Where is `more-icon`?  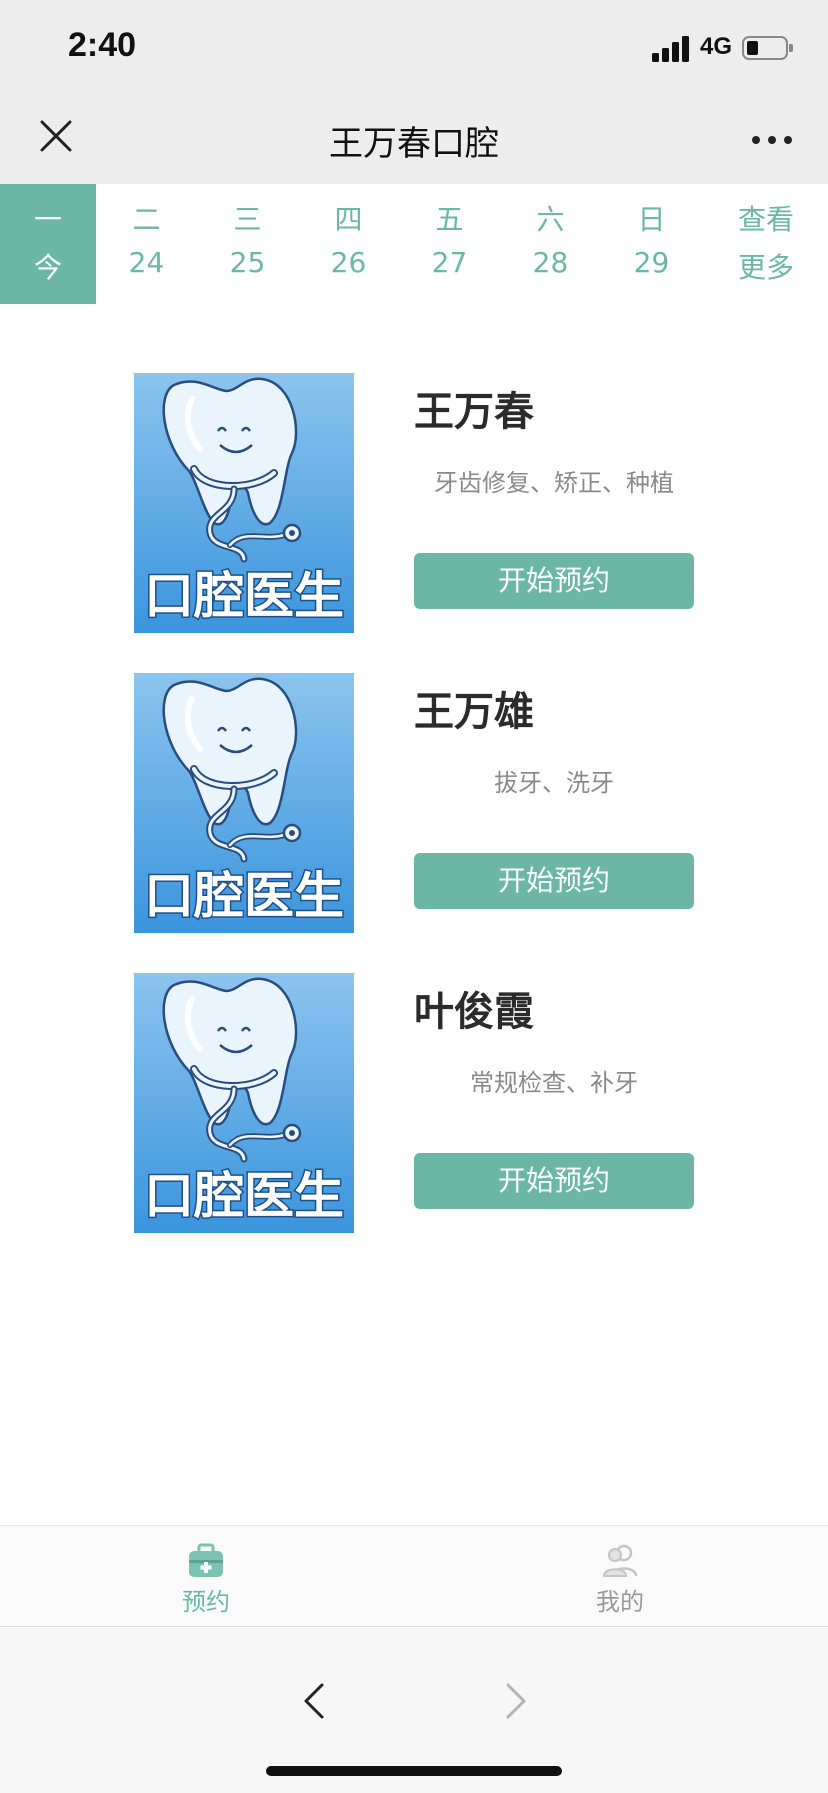
more-icon is located at coordinates (772, 140).